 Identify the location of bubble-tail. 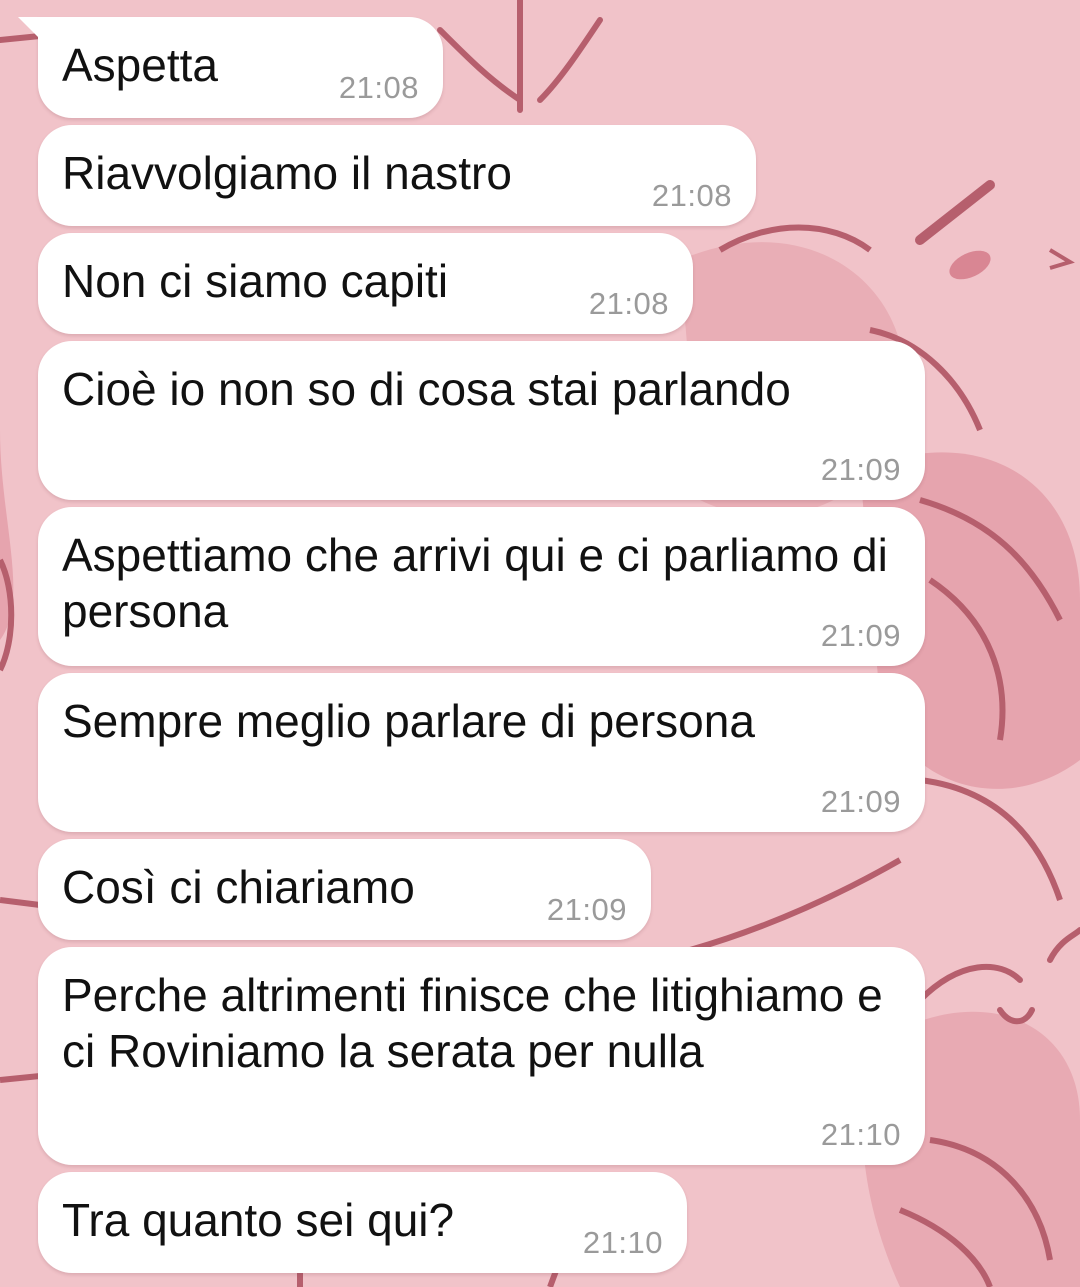
(29, 28).